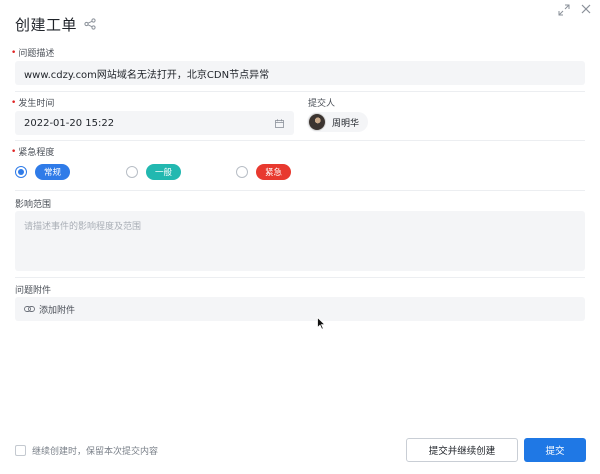 Image resolution: width=600 pixels, height=474 pixels. Describe the element at coordinates (21, 172) in the screenshot. I see `radio-checked` at that location.